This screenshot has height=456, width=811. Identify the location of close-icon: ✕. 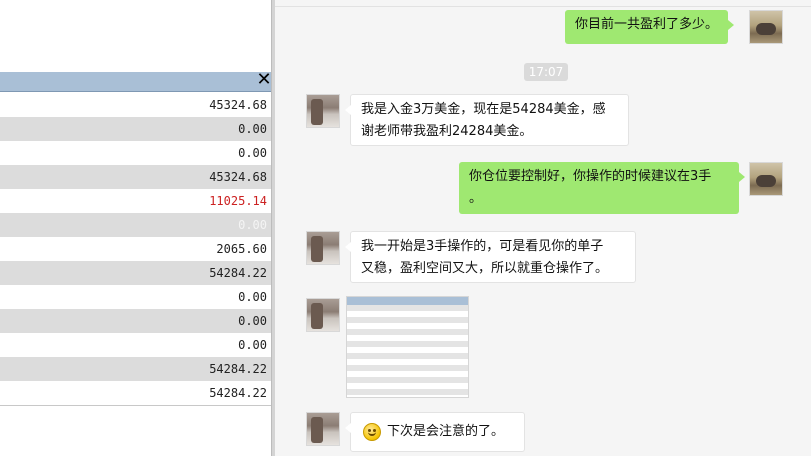
(264, 80).